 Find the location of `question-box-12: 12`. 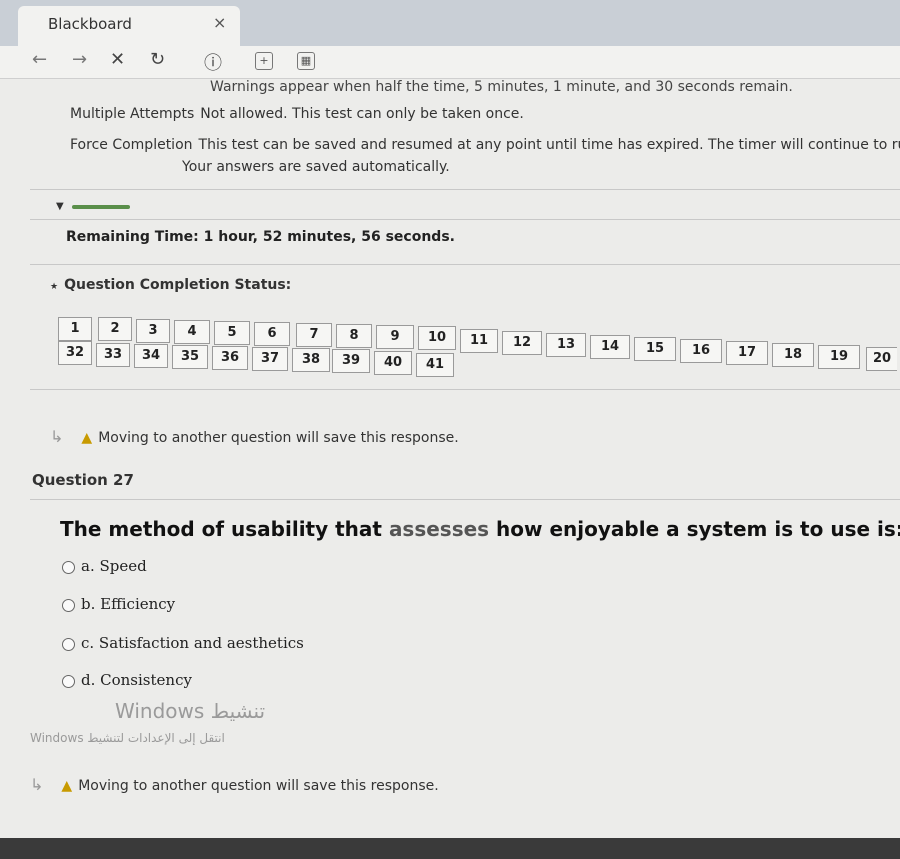

question-box-12: 12 is located at coordinates (522, 343).